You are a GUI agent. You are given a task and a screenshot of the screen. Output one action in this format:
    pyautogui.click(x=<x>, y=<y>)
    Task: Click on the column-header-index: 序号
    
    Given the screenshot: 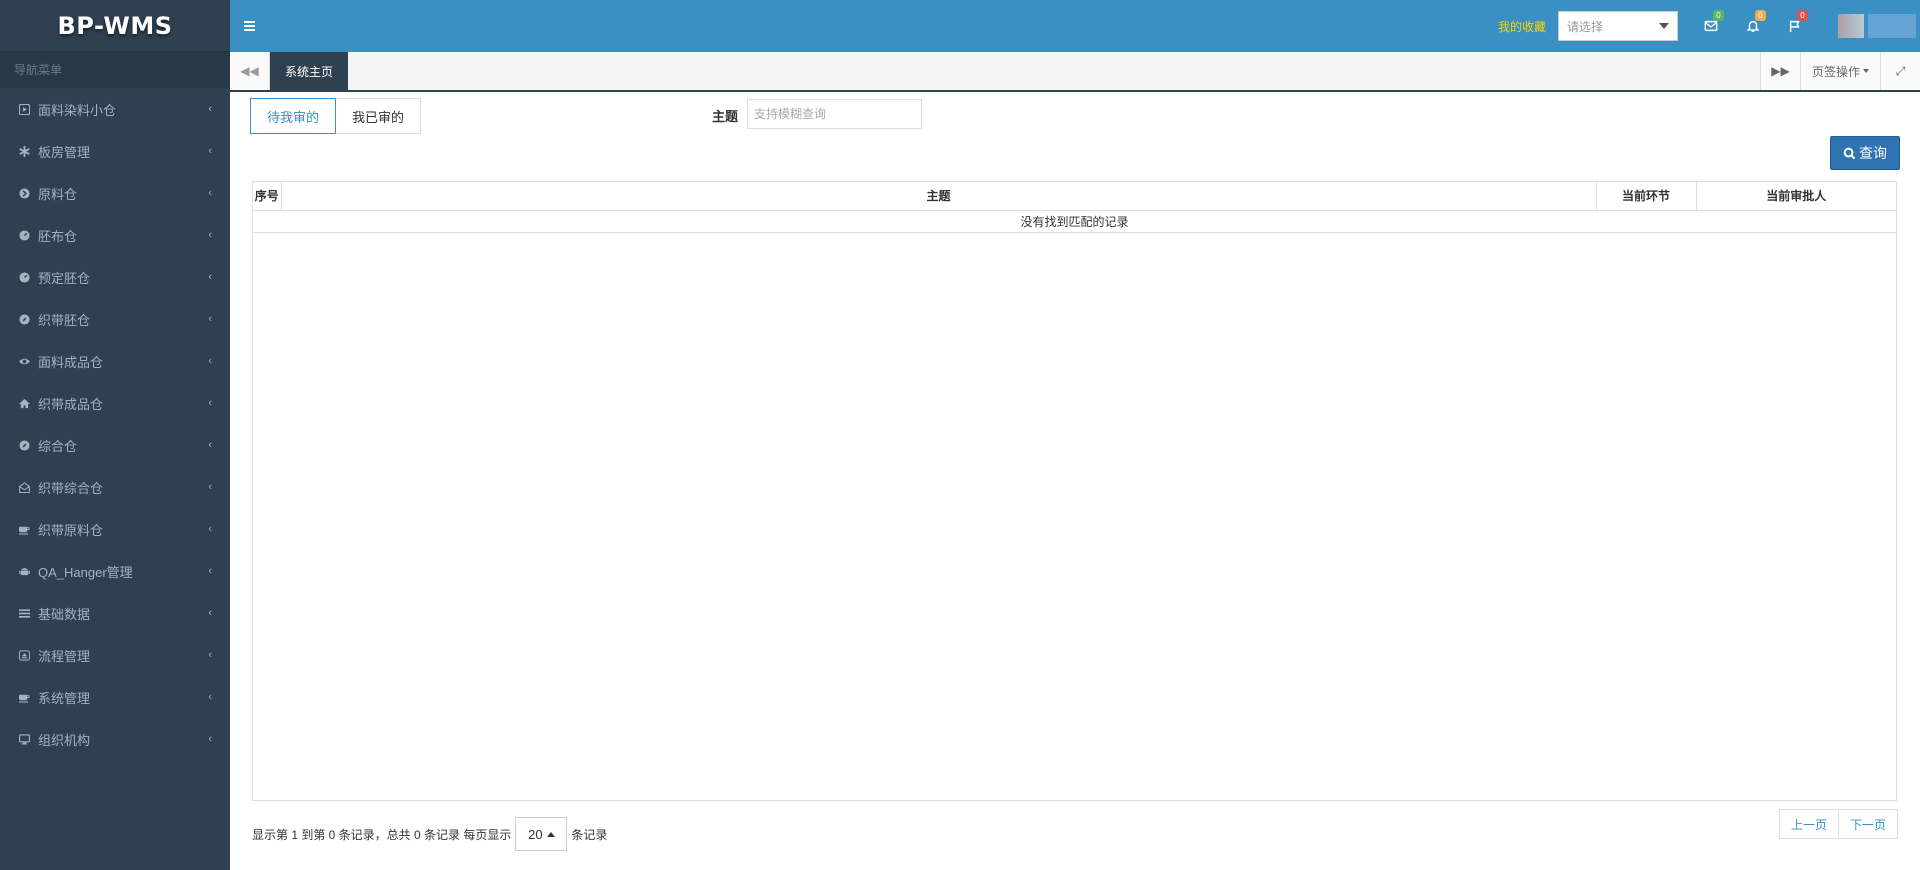 What is the action you would take?
    pyautogui.click(x=267, y=196)
    